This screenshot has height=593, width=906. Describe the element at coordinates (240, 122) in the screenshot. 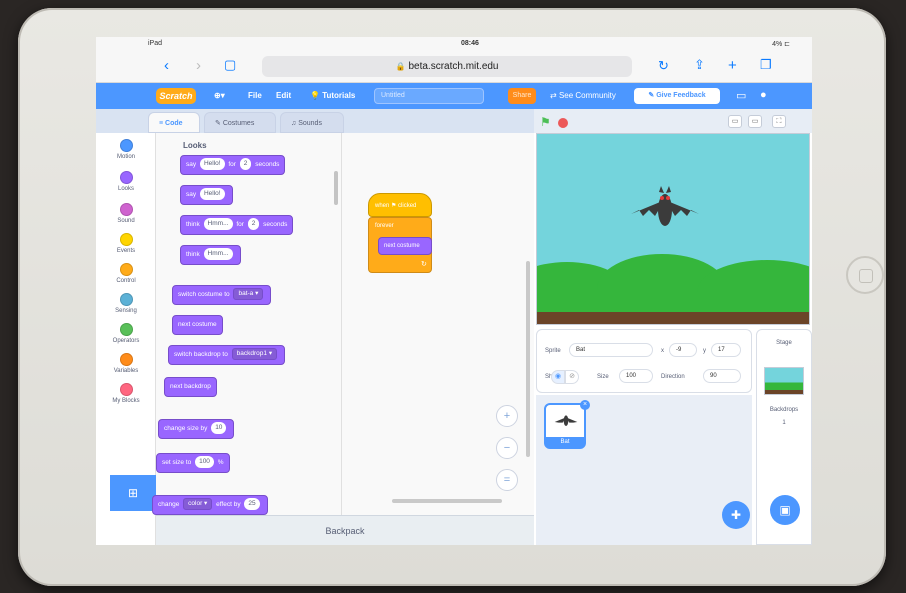

I see `tab-costumes: ✎ Costumes` at that location.